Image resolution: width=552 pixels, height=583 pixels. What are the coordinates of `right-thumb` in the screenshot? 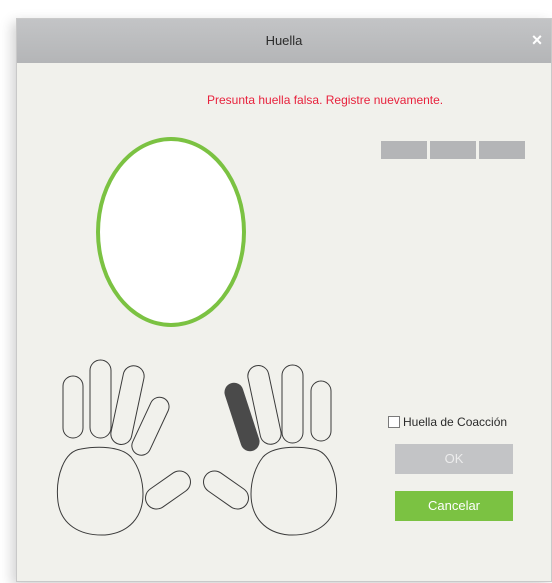 It's located at (226, 490).